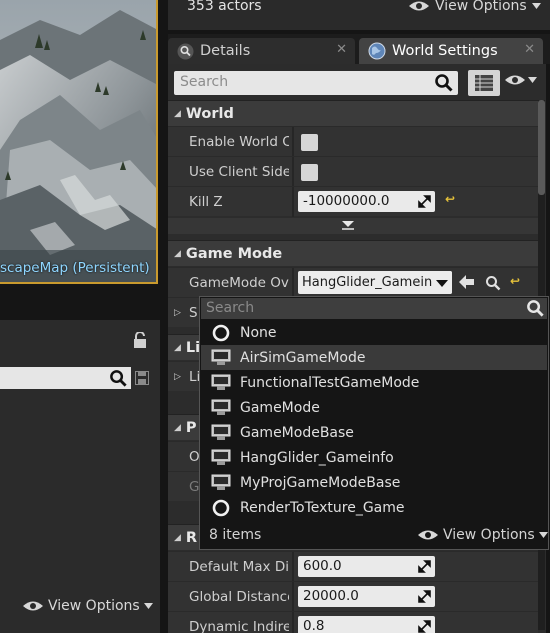  I want to click on picker-view-options-button: View Options, so click(482, 535).